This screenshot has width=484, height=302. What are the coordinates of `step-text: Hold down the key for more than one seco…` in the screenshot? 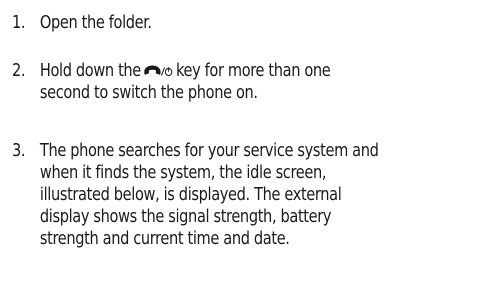 It's located at (256, 82).